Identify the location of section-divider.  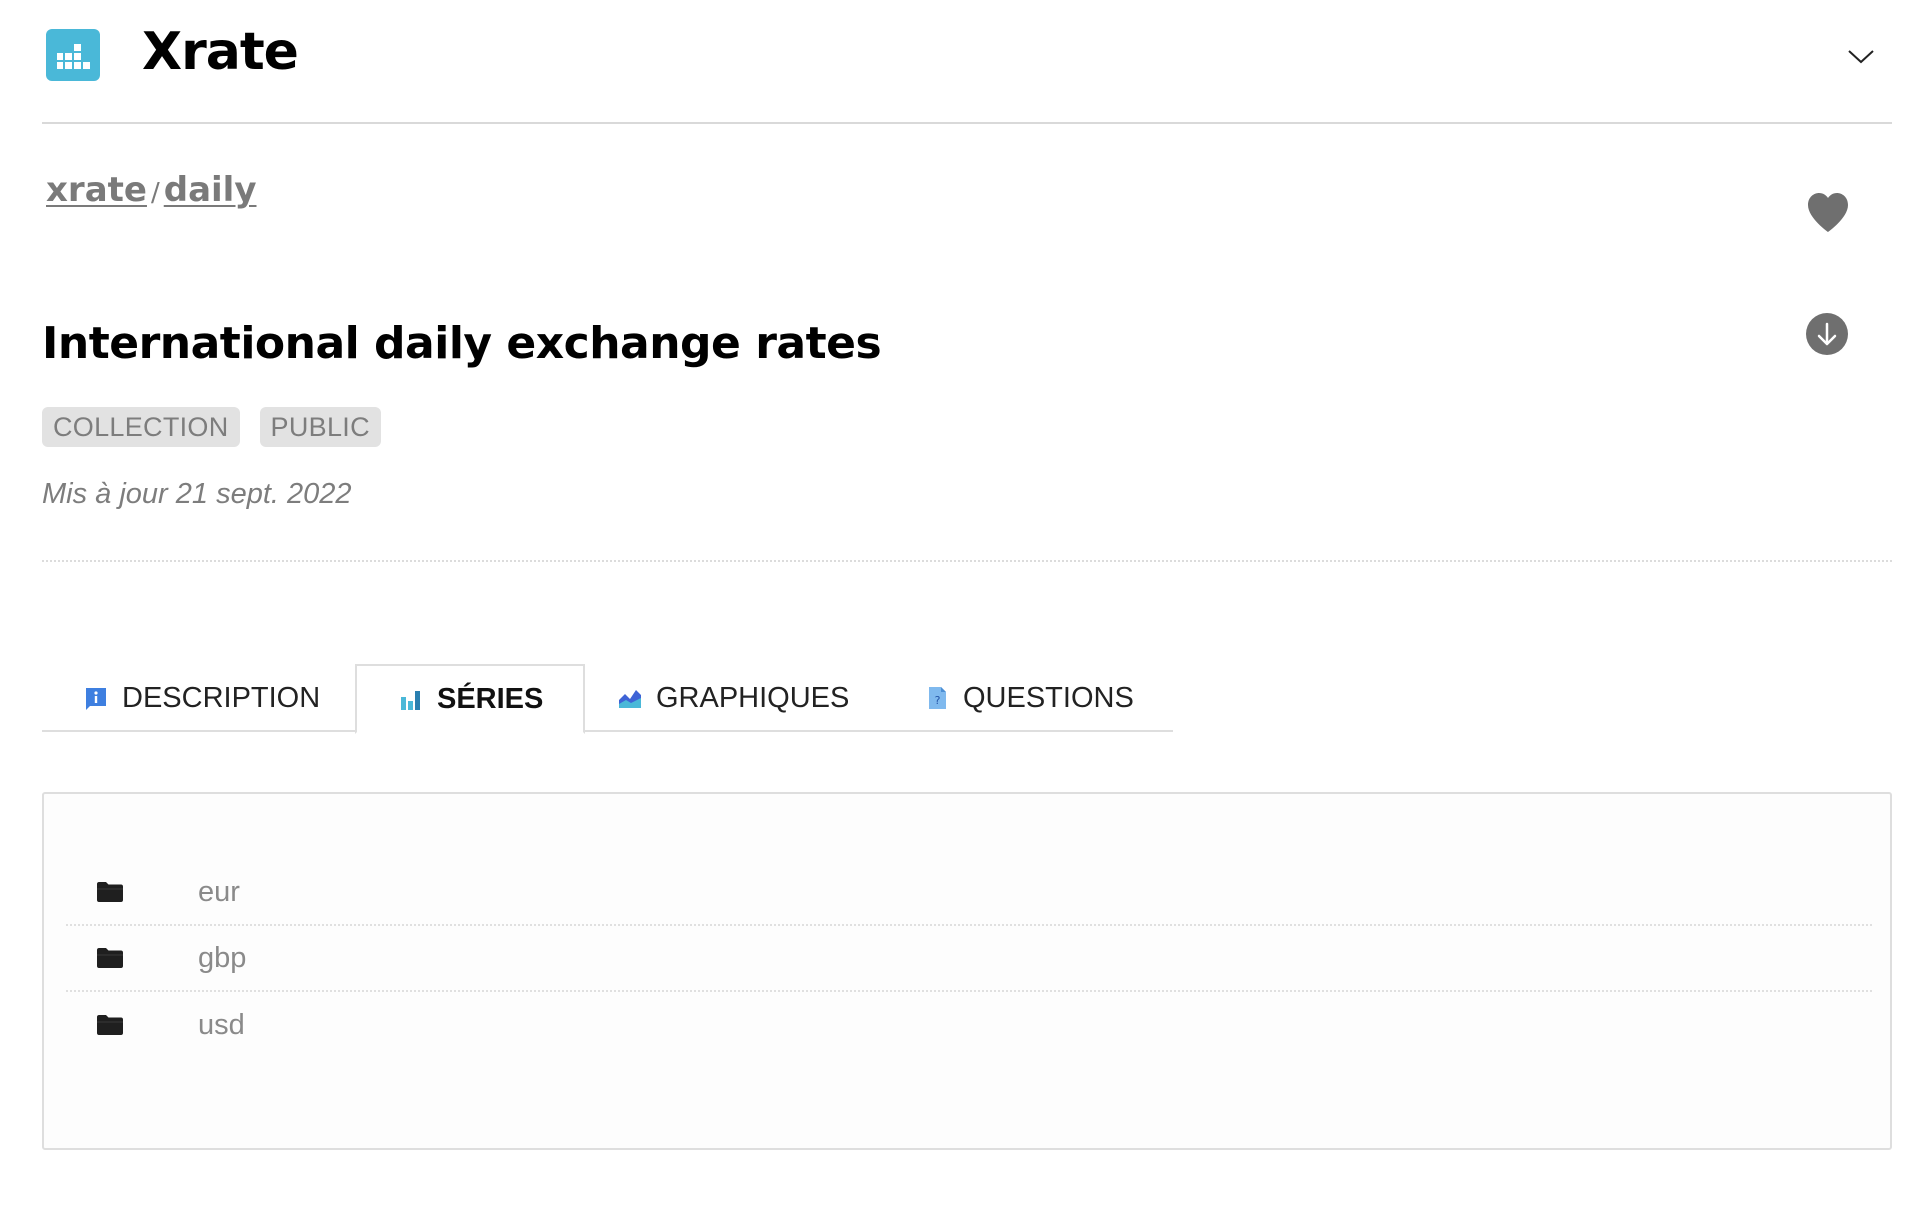
(967, 561).